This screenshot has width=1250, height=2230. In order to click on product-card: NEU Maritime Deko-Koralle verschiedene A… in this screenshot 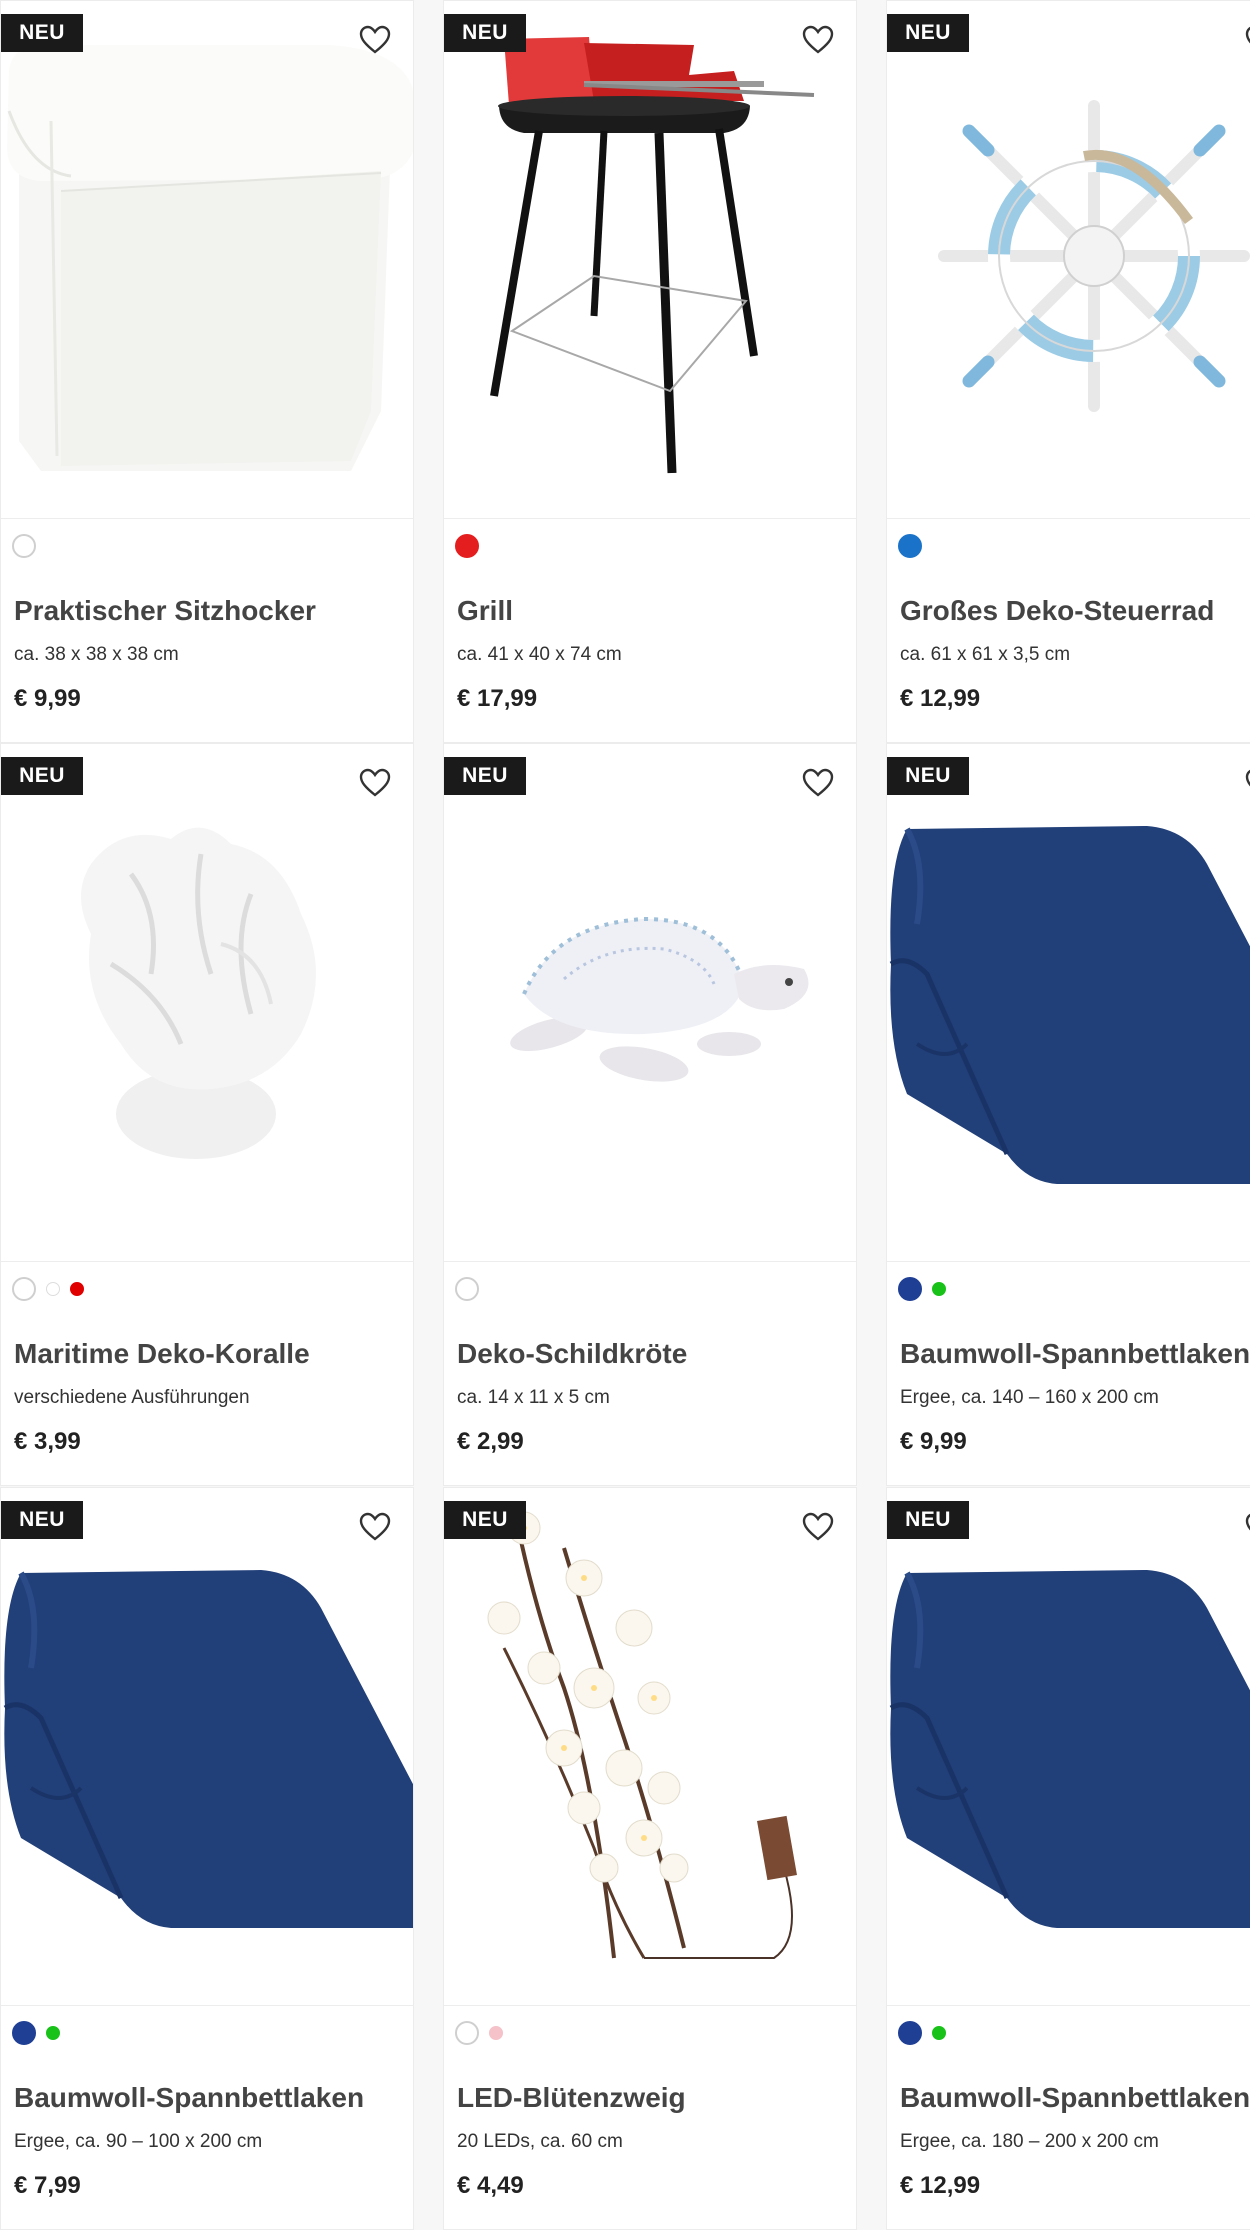, I will do `click(207, 1114)`.